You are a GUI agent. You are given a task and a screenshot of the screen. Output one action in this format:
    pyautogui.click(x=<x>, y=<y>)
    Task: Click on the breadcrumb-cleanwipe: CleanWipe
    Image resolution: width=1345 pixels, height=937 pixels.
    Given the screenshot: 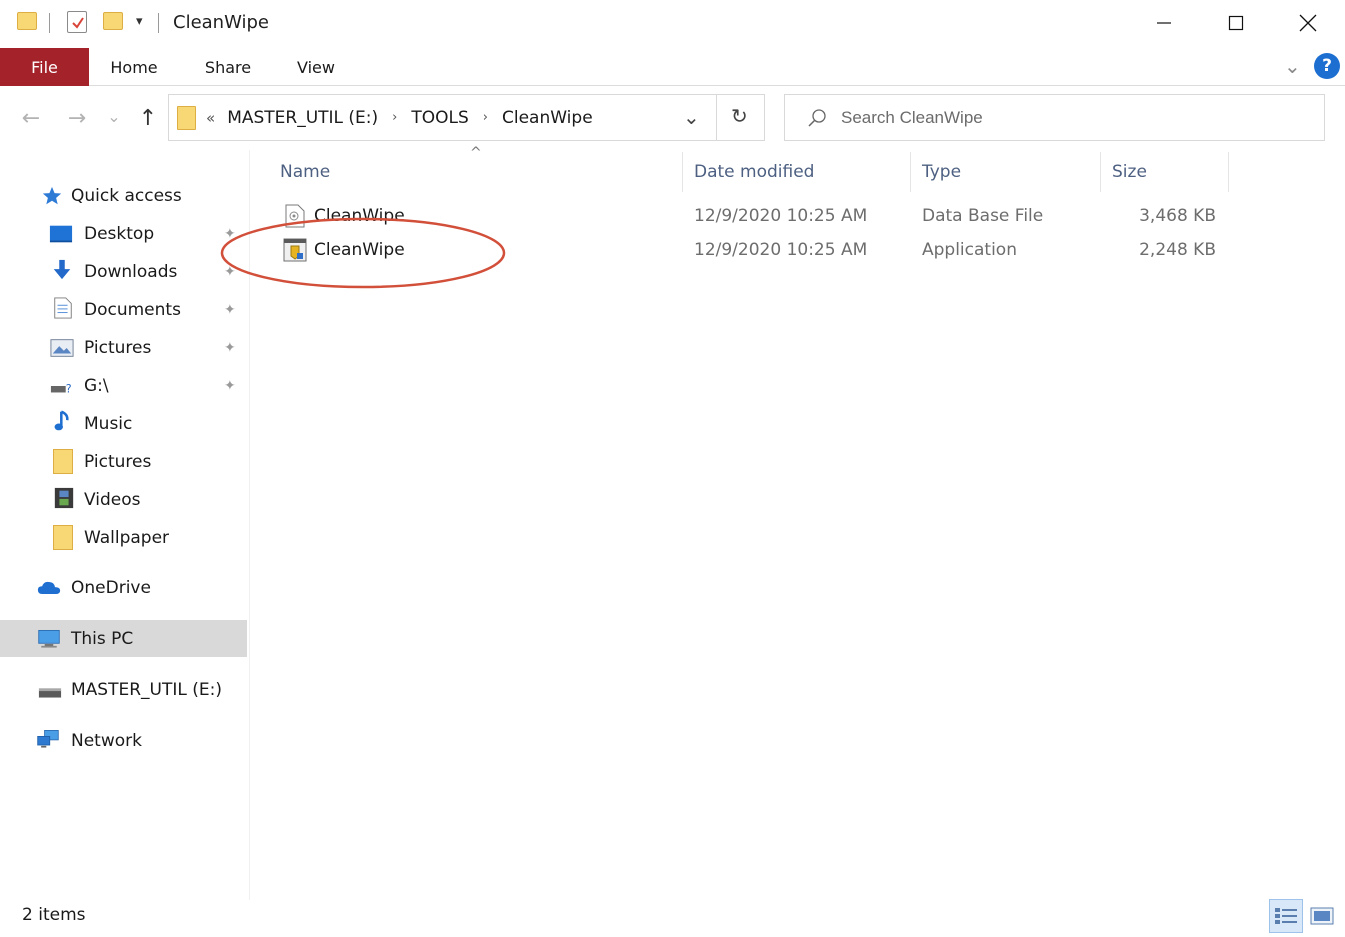 What is the action you would take?
    pyautogui.click(x=547, y=118)
    